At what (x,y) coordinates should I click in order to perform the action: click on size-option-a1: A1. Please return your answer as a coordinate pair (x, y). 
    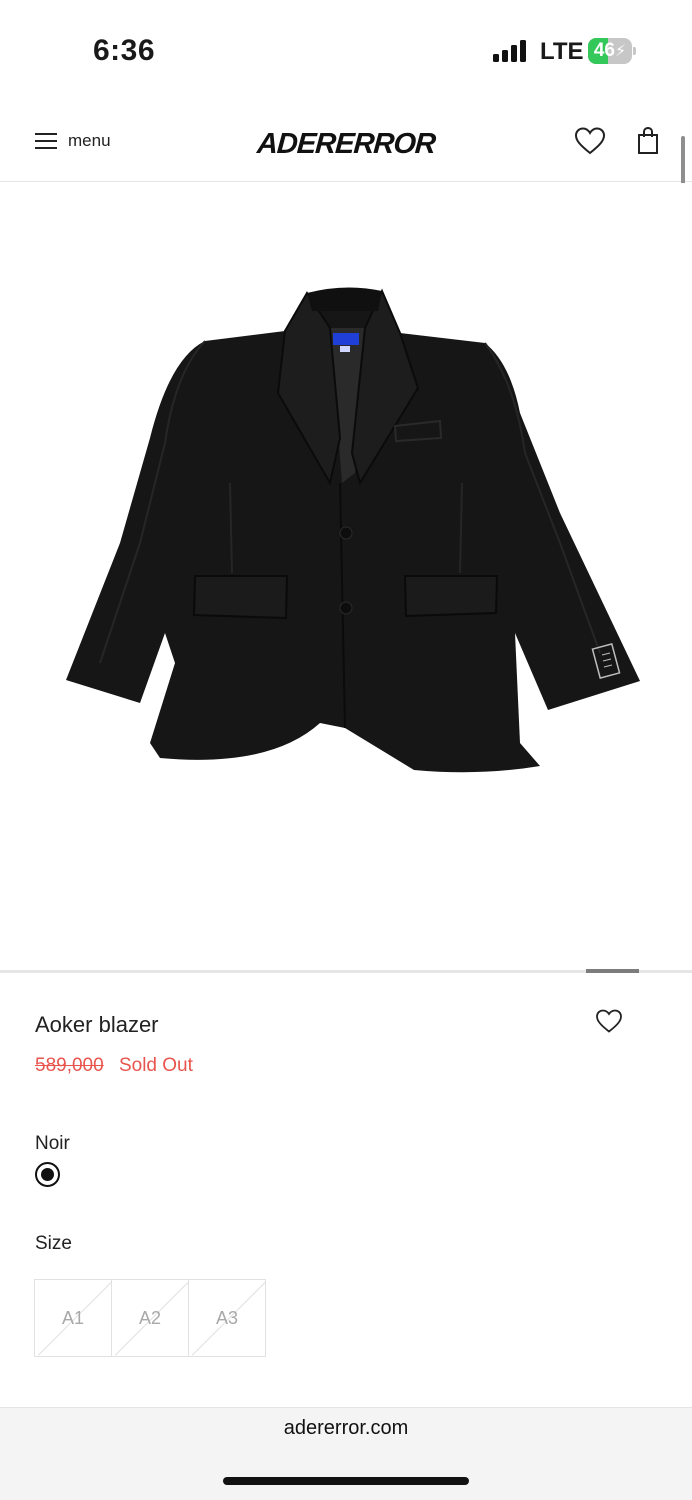
    Looking at the image, I should click on (73, 1318).